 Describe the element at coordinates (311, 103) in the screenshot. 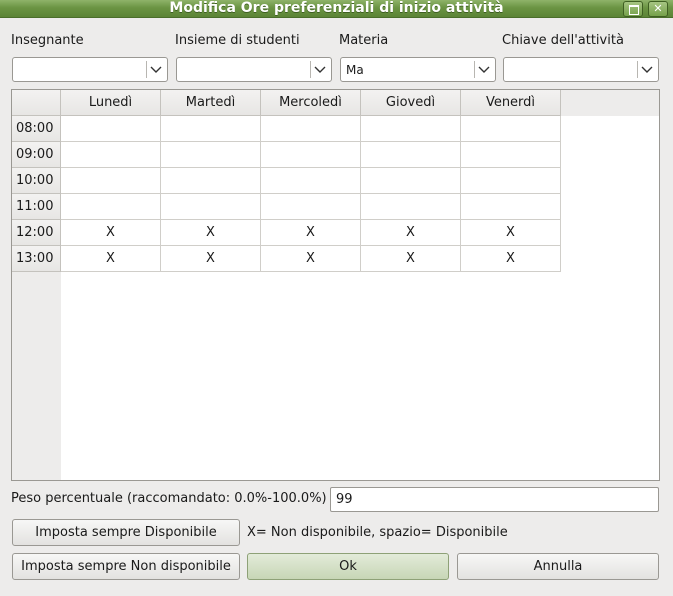

I see `column-header-day: Mercoledì` at that location.